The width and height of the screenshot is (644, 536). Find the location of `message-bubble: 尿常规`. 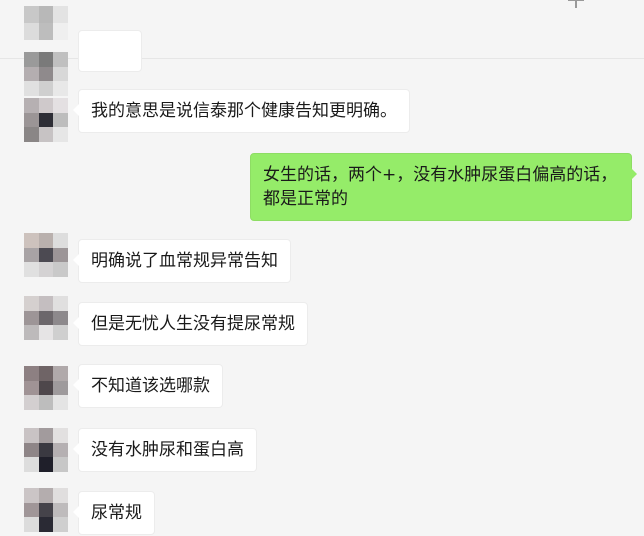

message-bubble: 尿常规 is located at coordinates (114, 513).